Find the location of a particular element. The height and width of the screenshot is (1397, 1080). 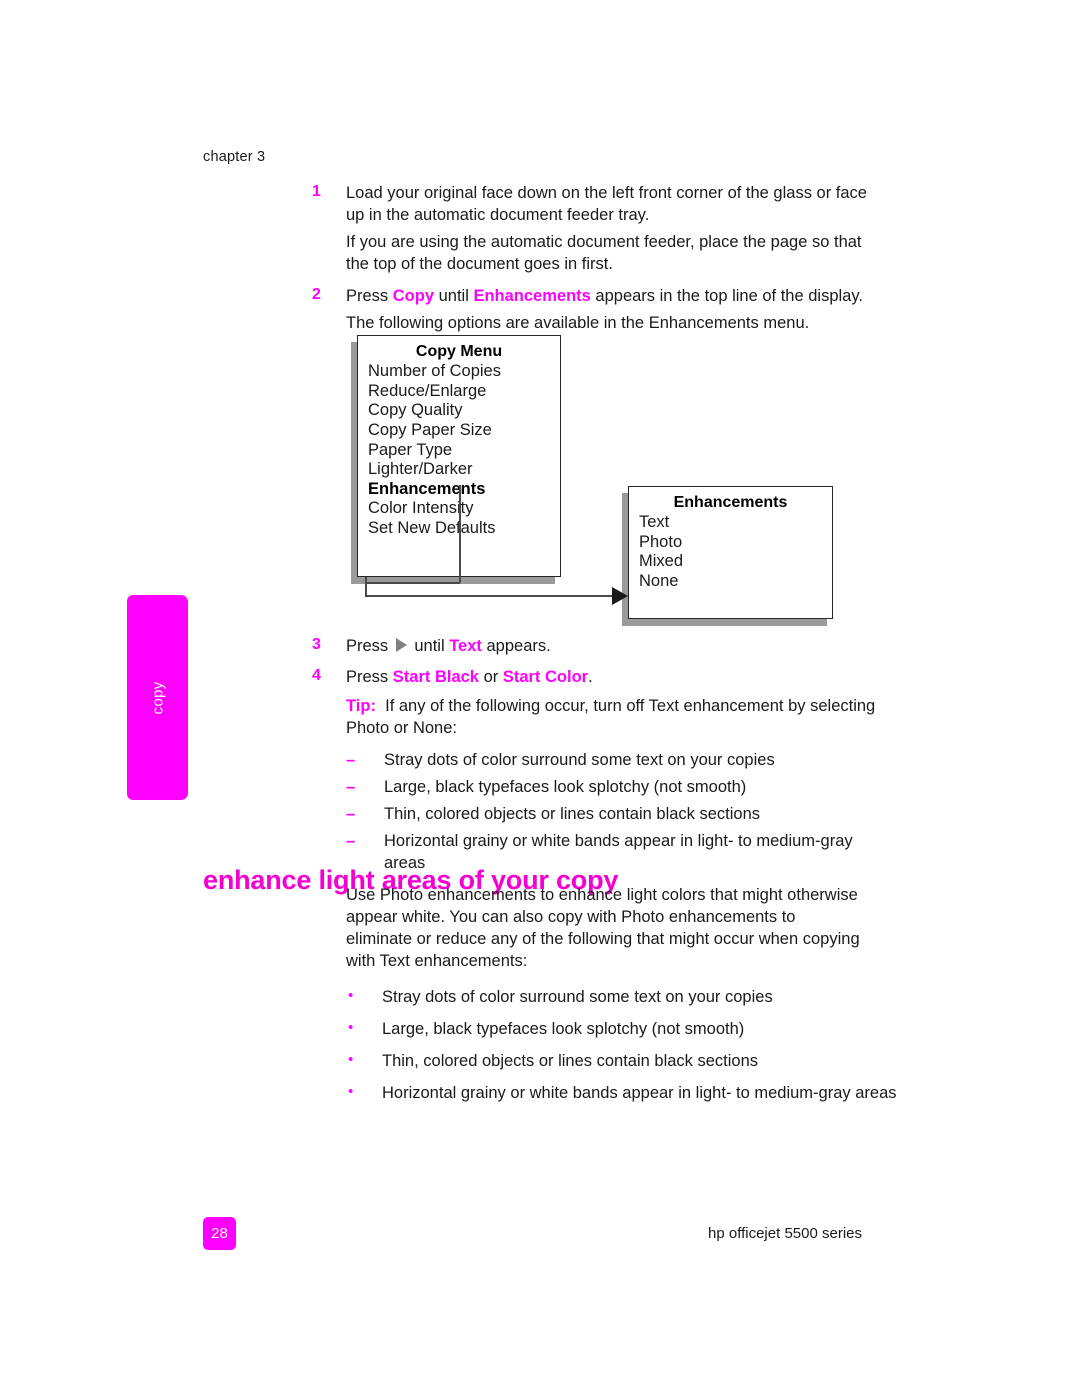

step-text-middle: or is located at coordinates (490, 676).